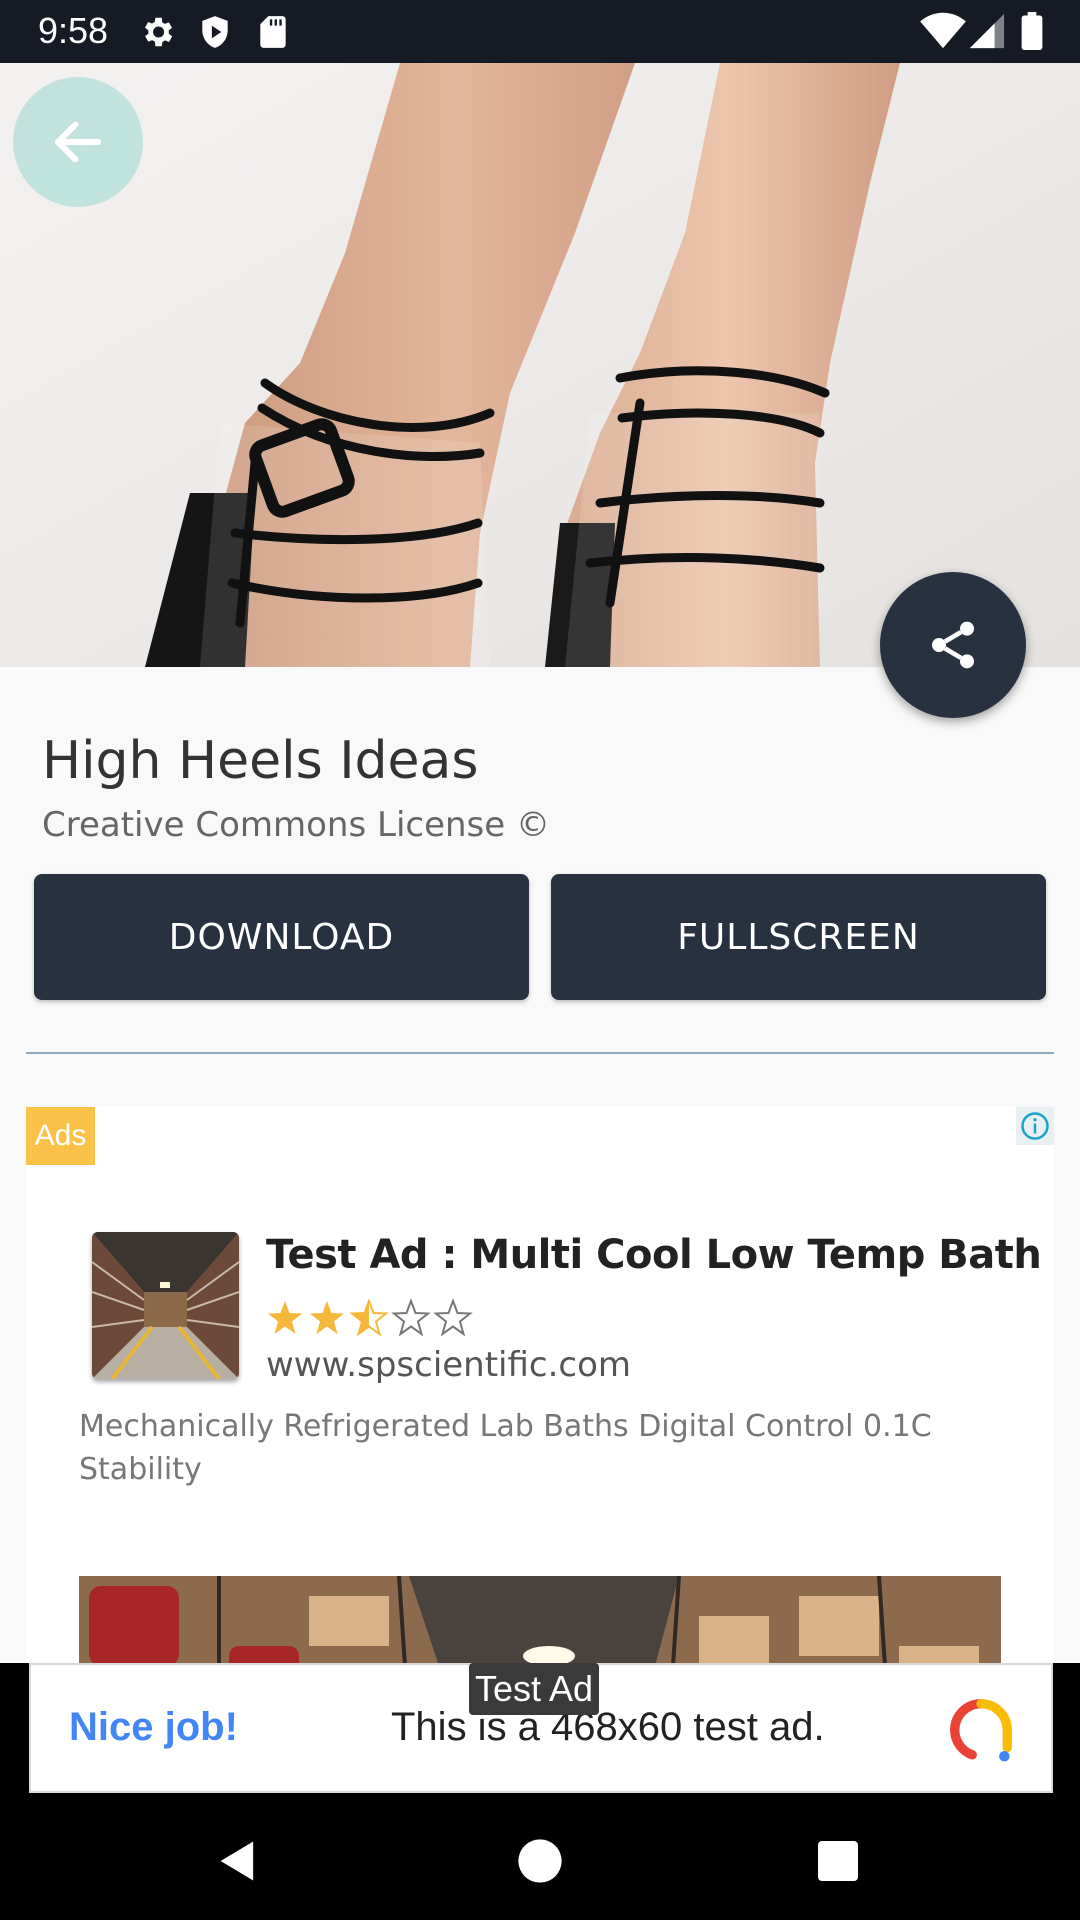 This screenshot has width=1080, height=1920. What do you see at coordinates (540, 31) in the screenshot?
I see `status-bar: 9:58` at bounding box center [540, 31].